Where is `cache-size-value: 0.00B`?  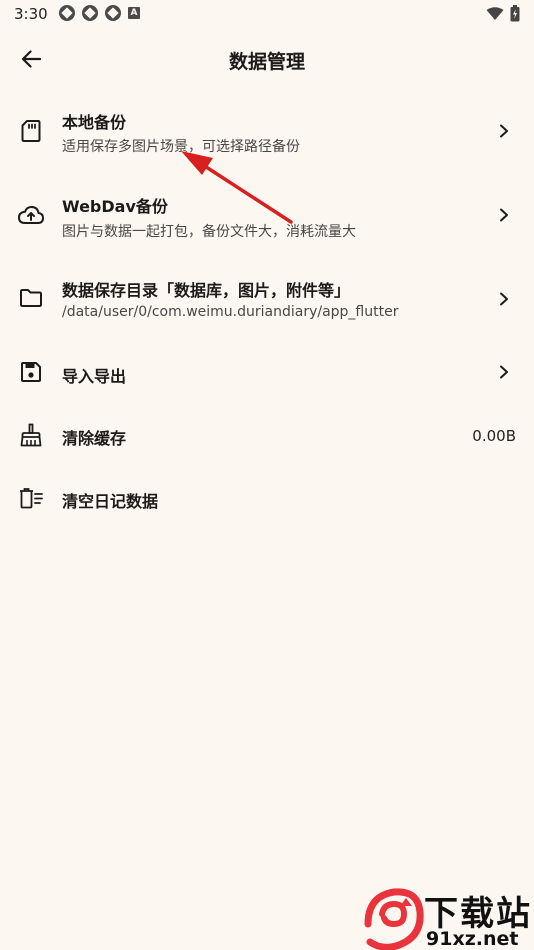
cache-size-value: 0.00B is located at coordinates (494, 436).